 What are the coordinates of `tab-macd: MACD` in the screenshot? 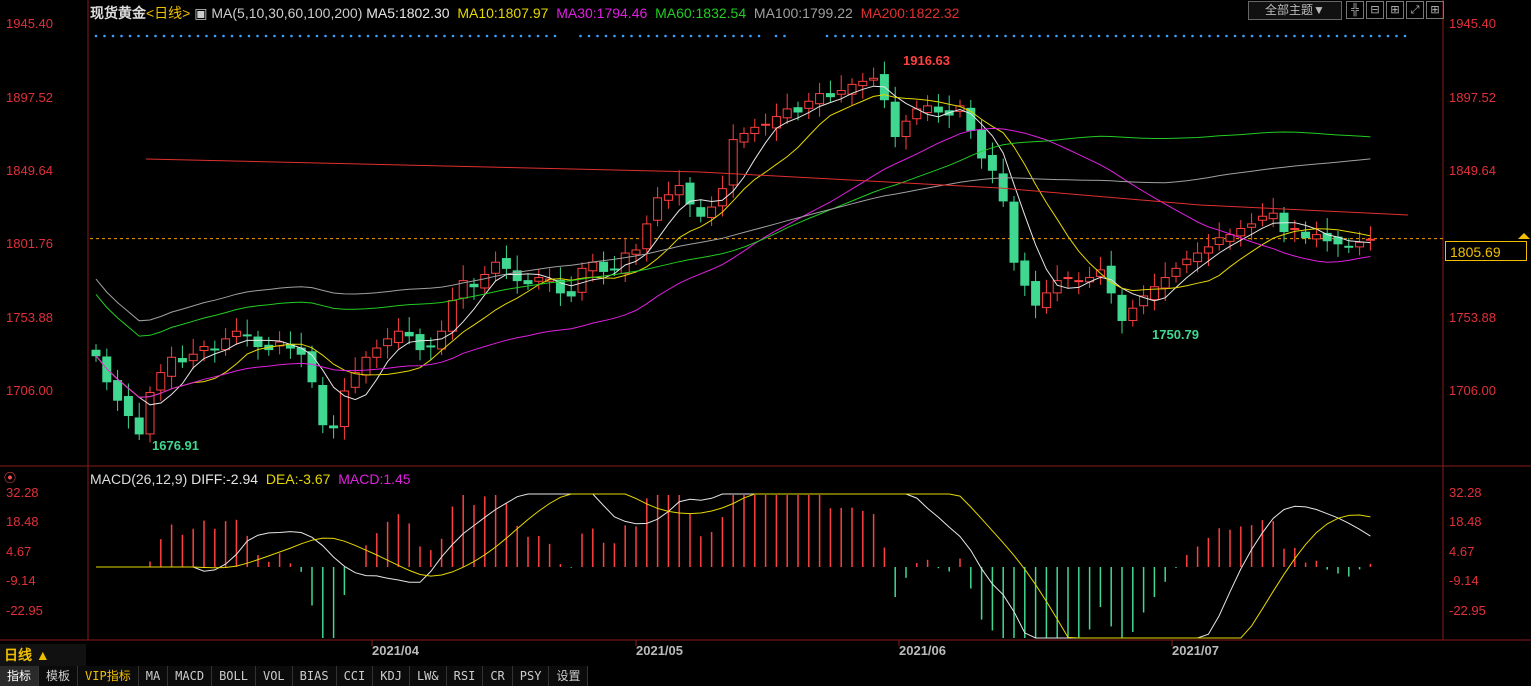 It's located at (190, 676).